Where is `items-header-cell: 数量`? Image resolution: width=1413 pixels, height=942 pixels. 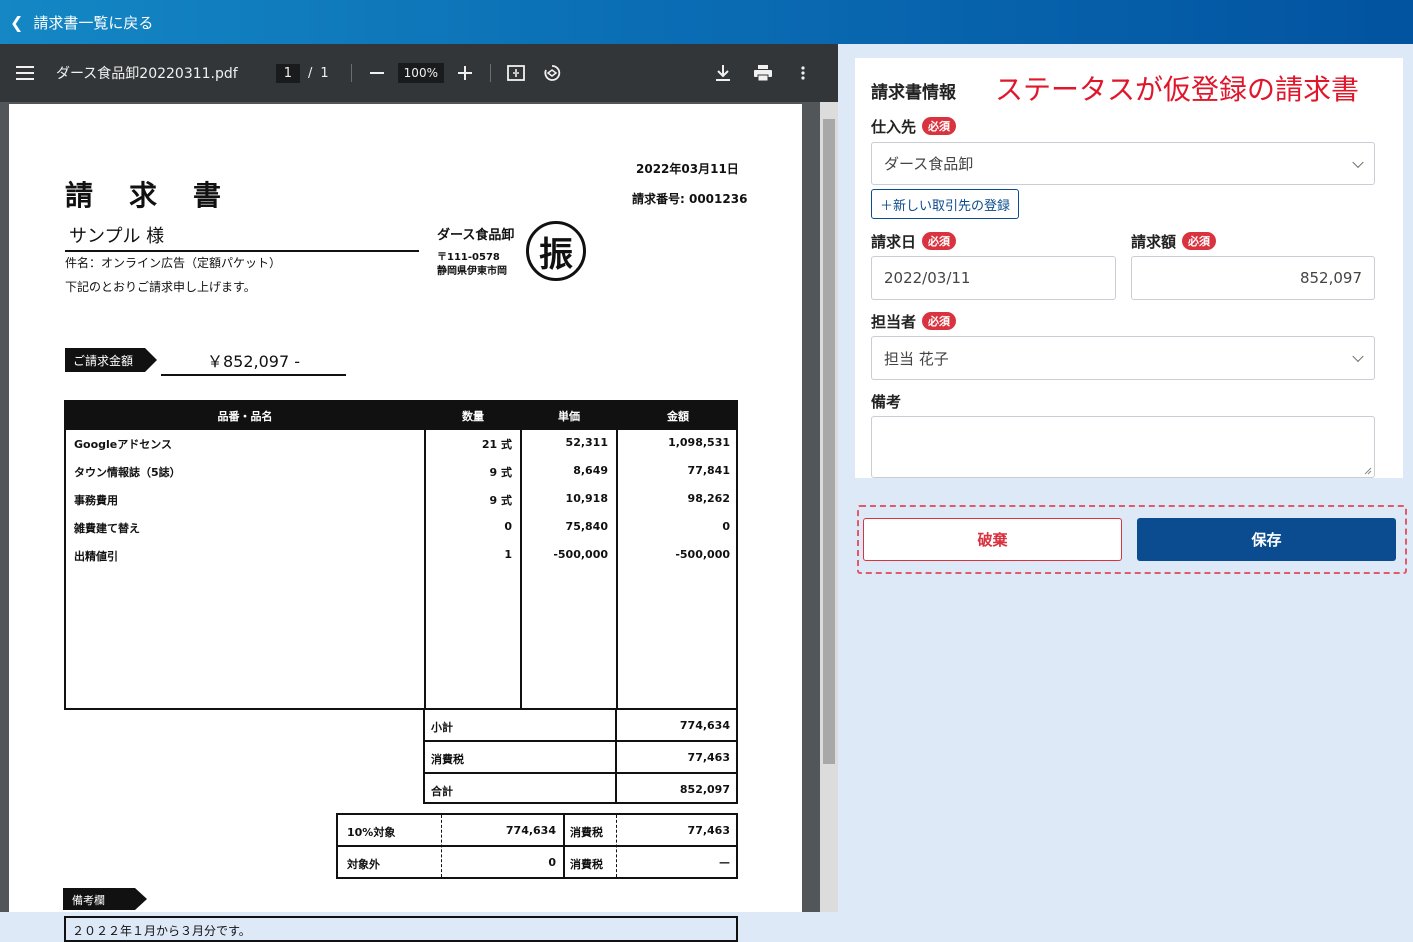 items-header-cell: 数量 is located at coordinates (473, 416).